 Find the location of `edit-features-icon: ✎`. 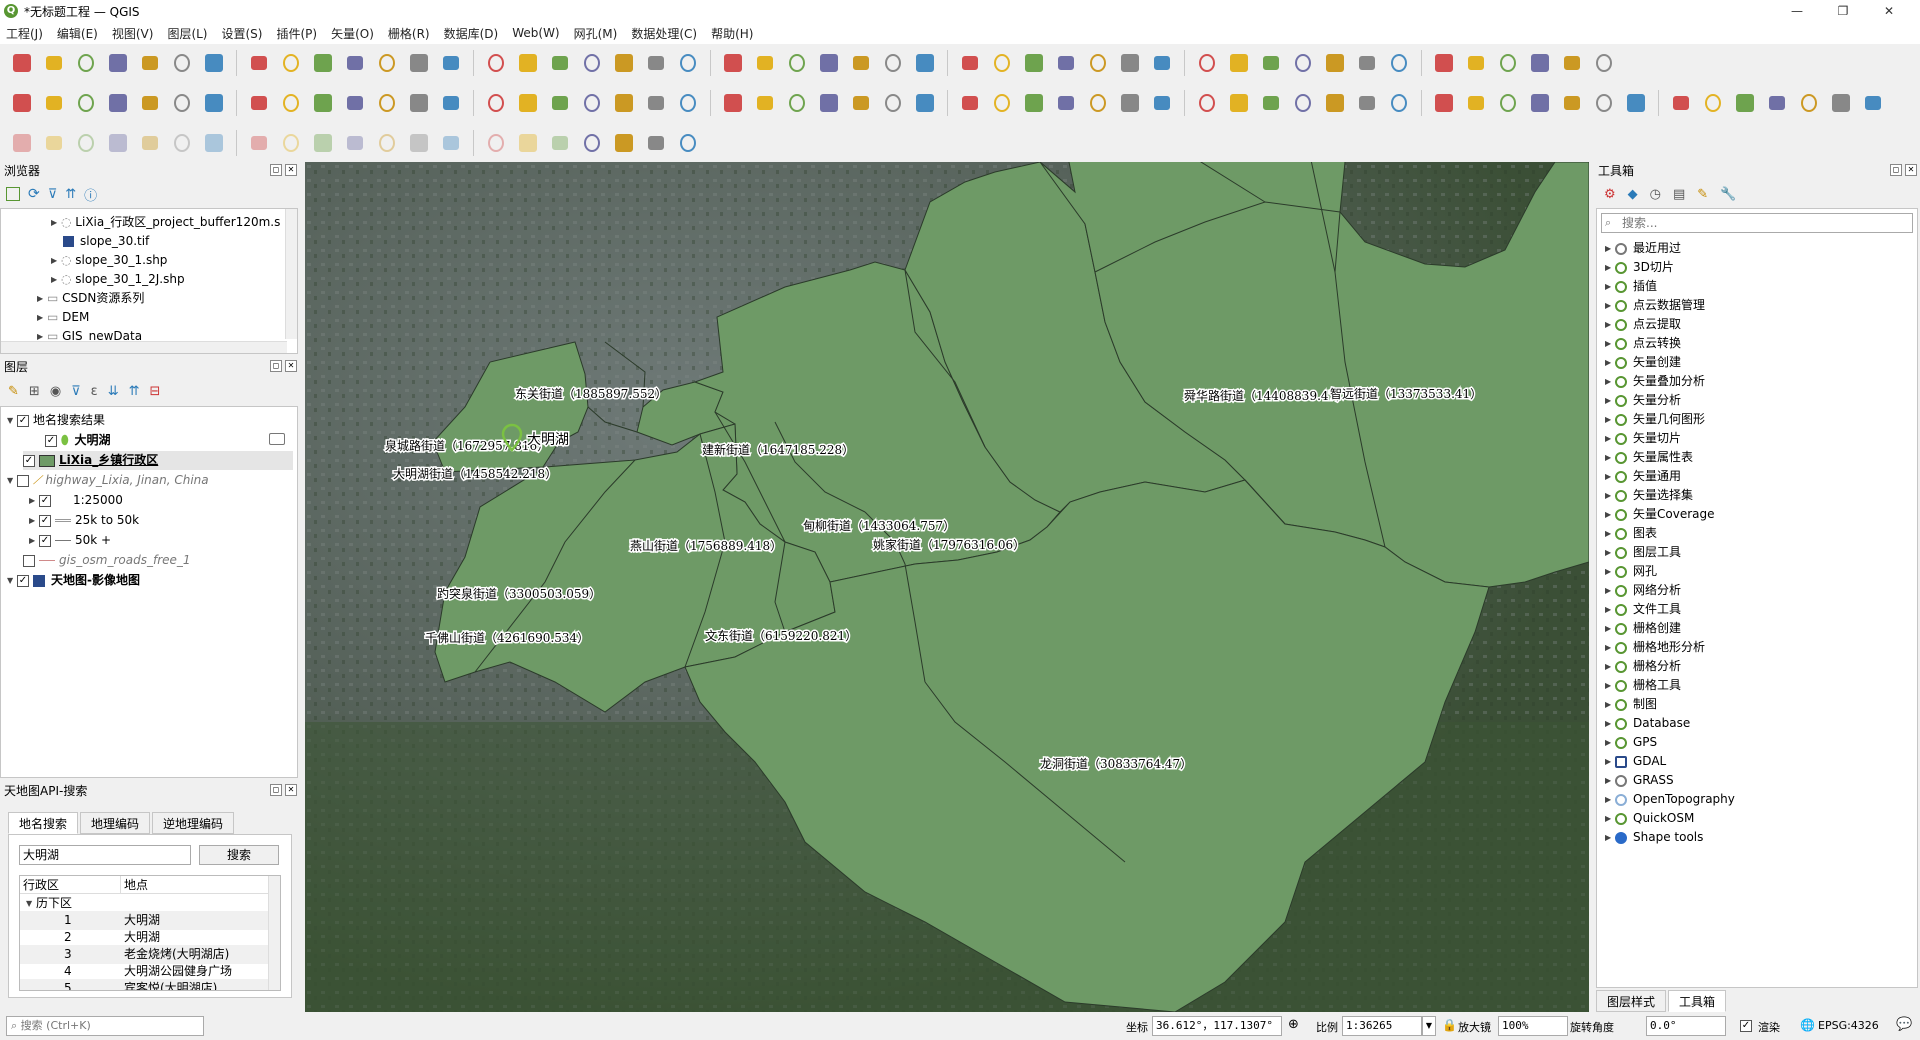

edit-features-icon: ✎ is located at coordinates (1702, 194).